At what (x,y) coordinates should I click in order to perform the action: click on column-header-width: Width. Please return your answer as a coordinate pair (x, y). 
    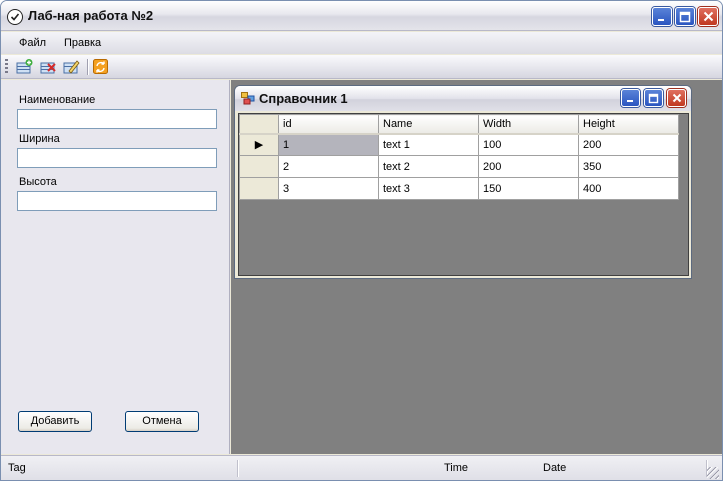
    Looking at the image, I should click on (528, 124).